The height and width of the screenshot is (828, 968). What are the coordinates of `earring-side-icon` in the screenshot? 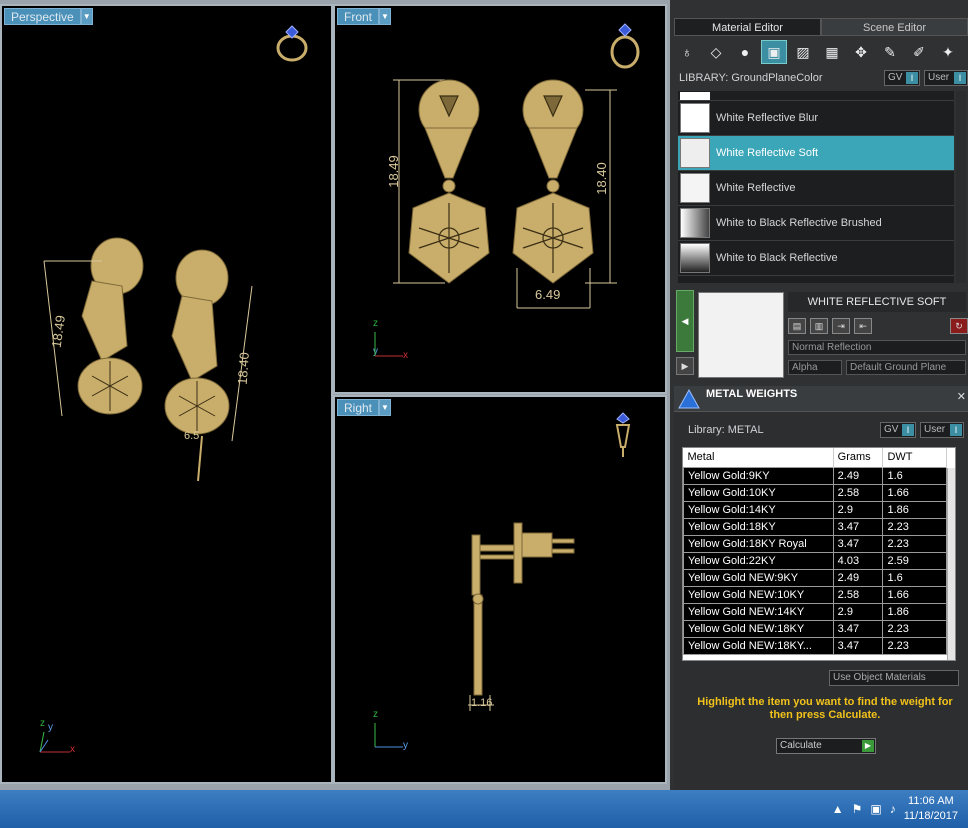 It's located at (623, 433).